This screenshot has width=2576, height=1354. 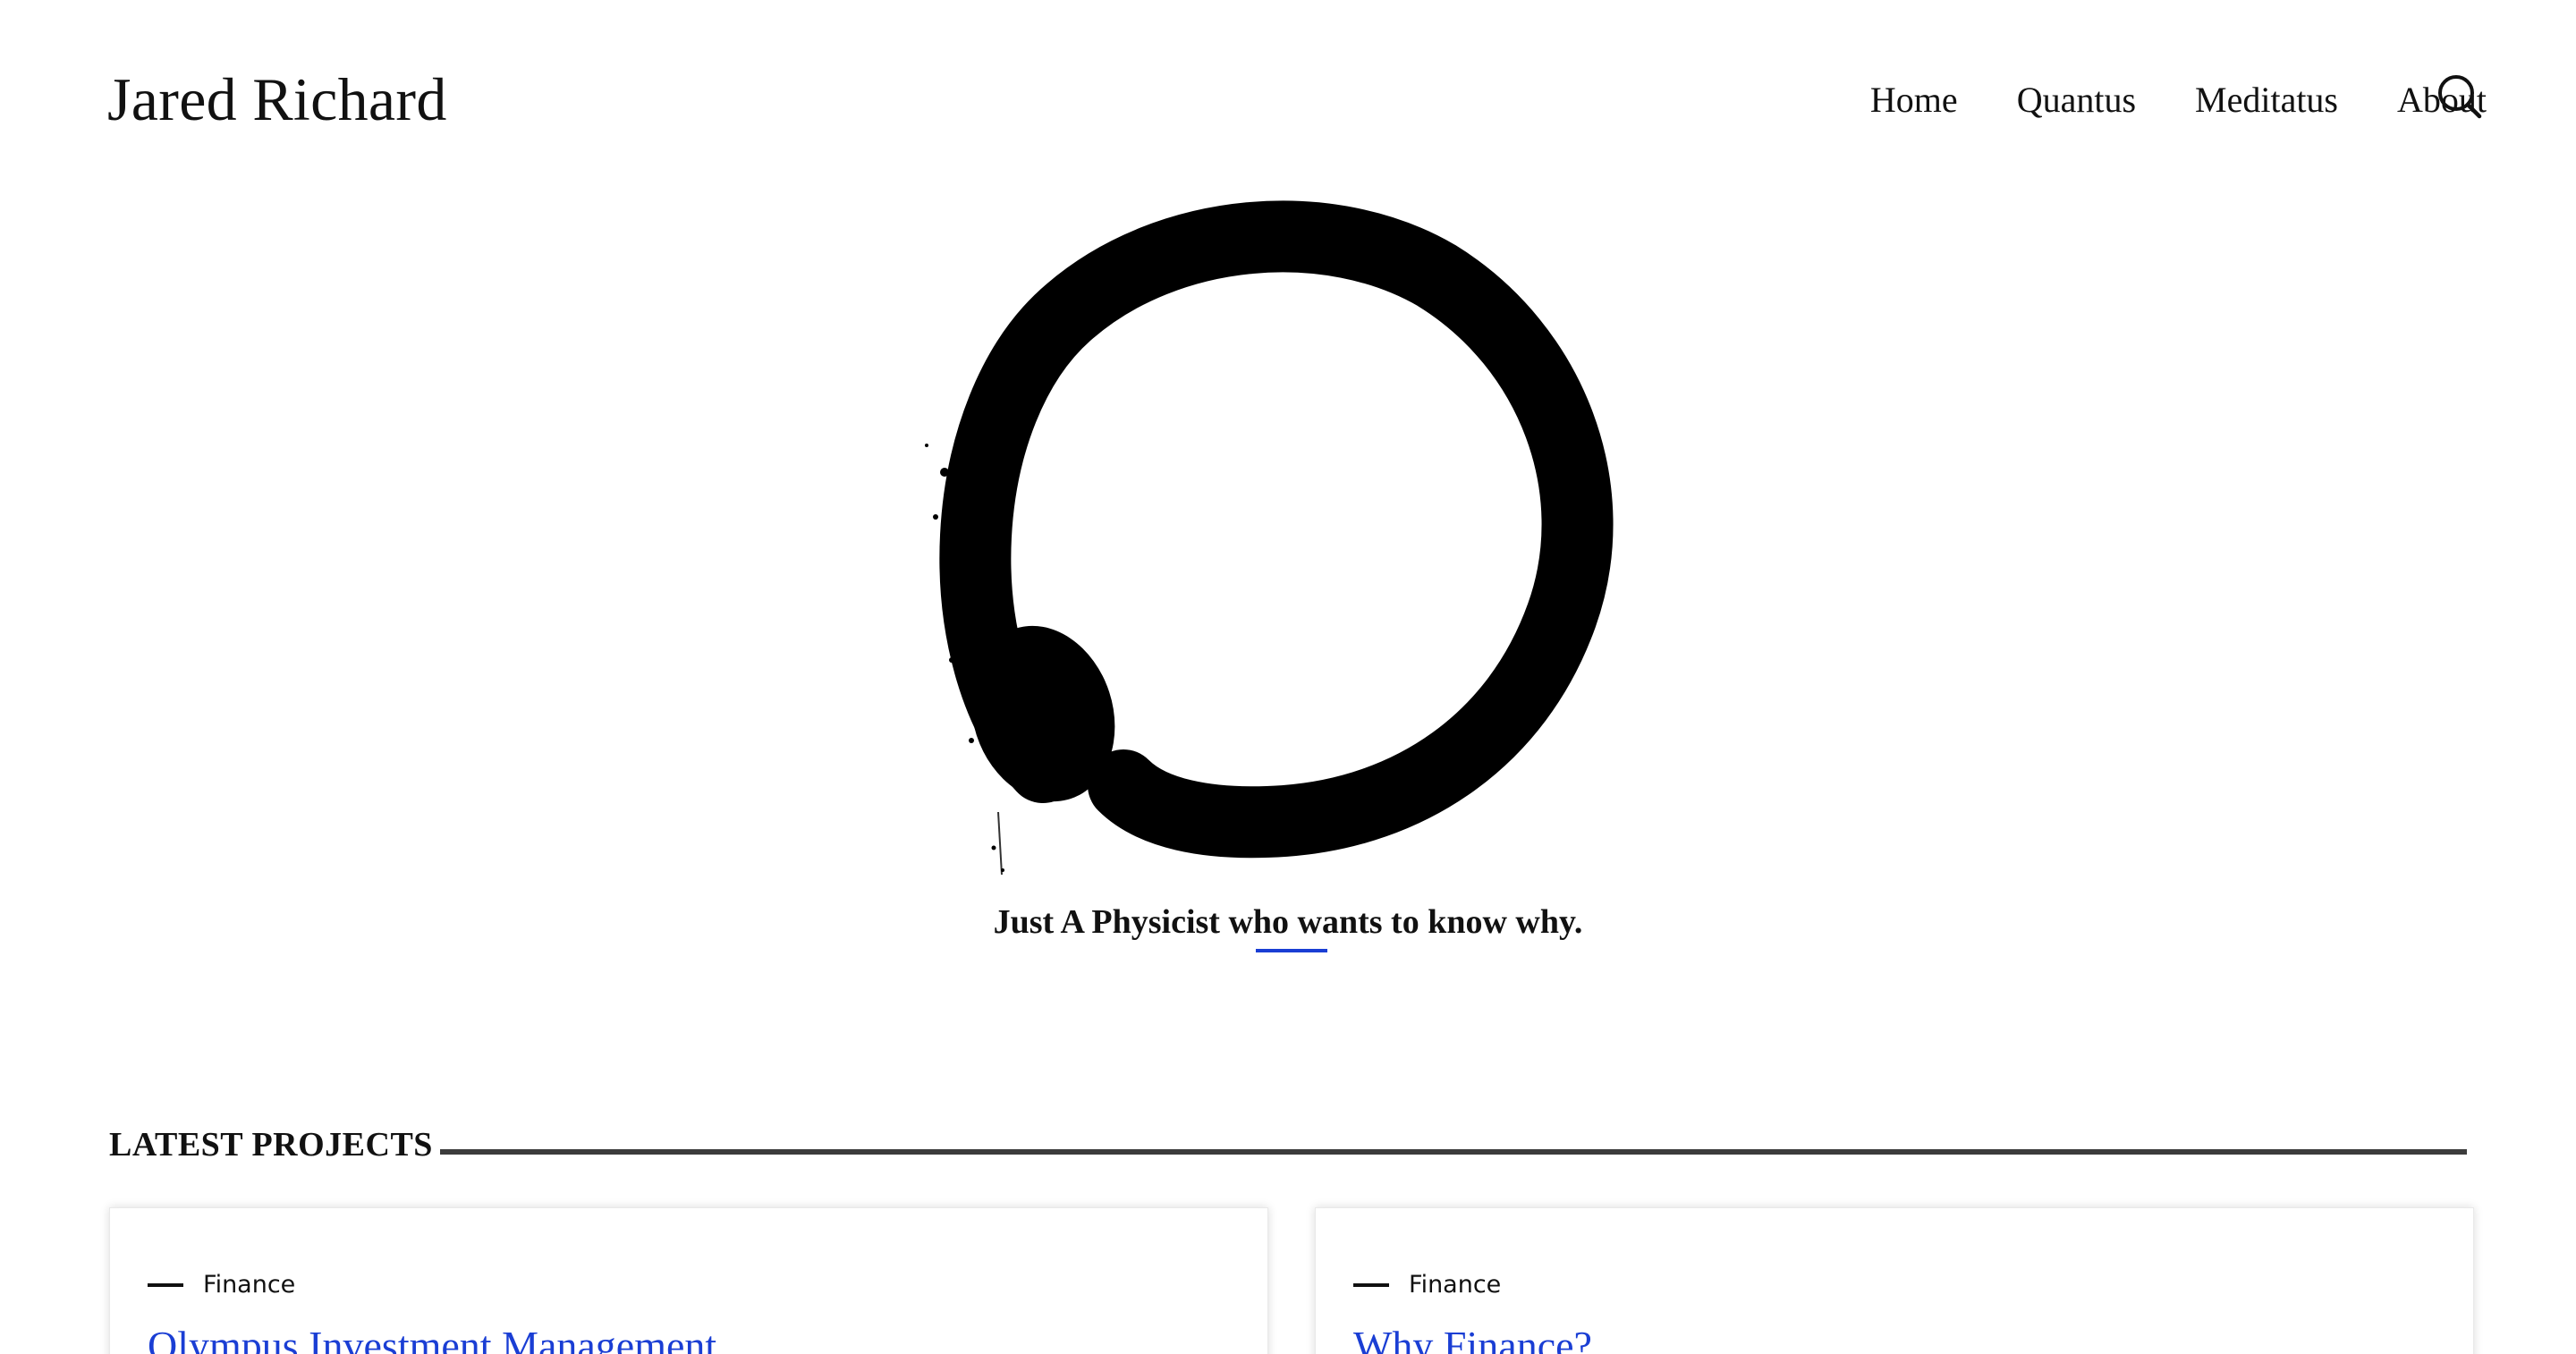 What do you see at coordinates (1288, 922) in the screenshot?
I see `site-tagline: Just A Physicist who wants to know why.` at bounding box center [1288, 922].